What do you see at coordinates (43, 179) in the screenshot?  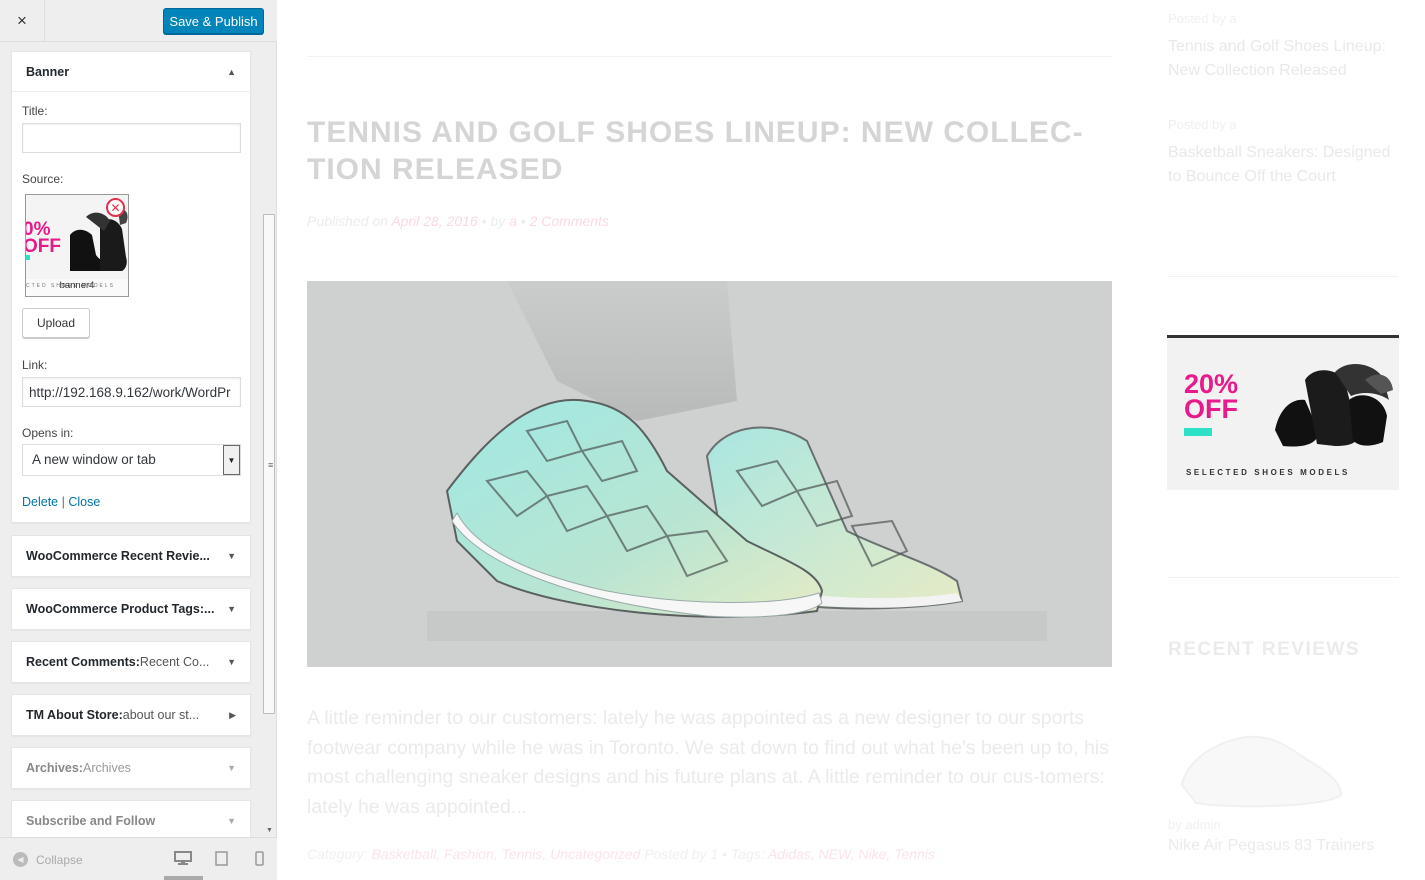 I see `source-label: Source:` at bounding box center [43, 179].